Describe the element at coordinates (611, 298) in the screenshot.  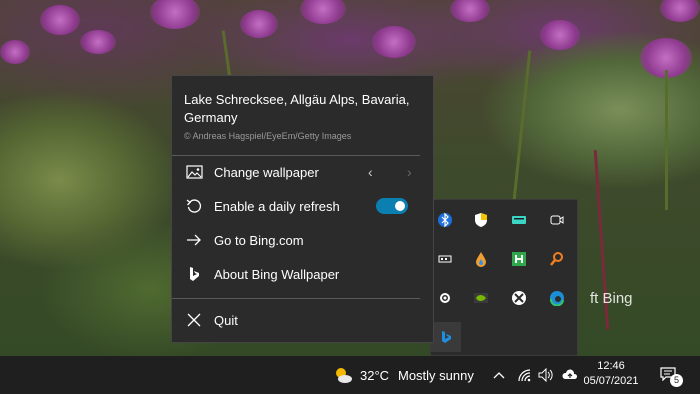
I see `background-window-text: ft Bing` at that location.